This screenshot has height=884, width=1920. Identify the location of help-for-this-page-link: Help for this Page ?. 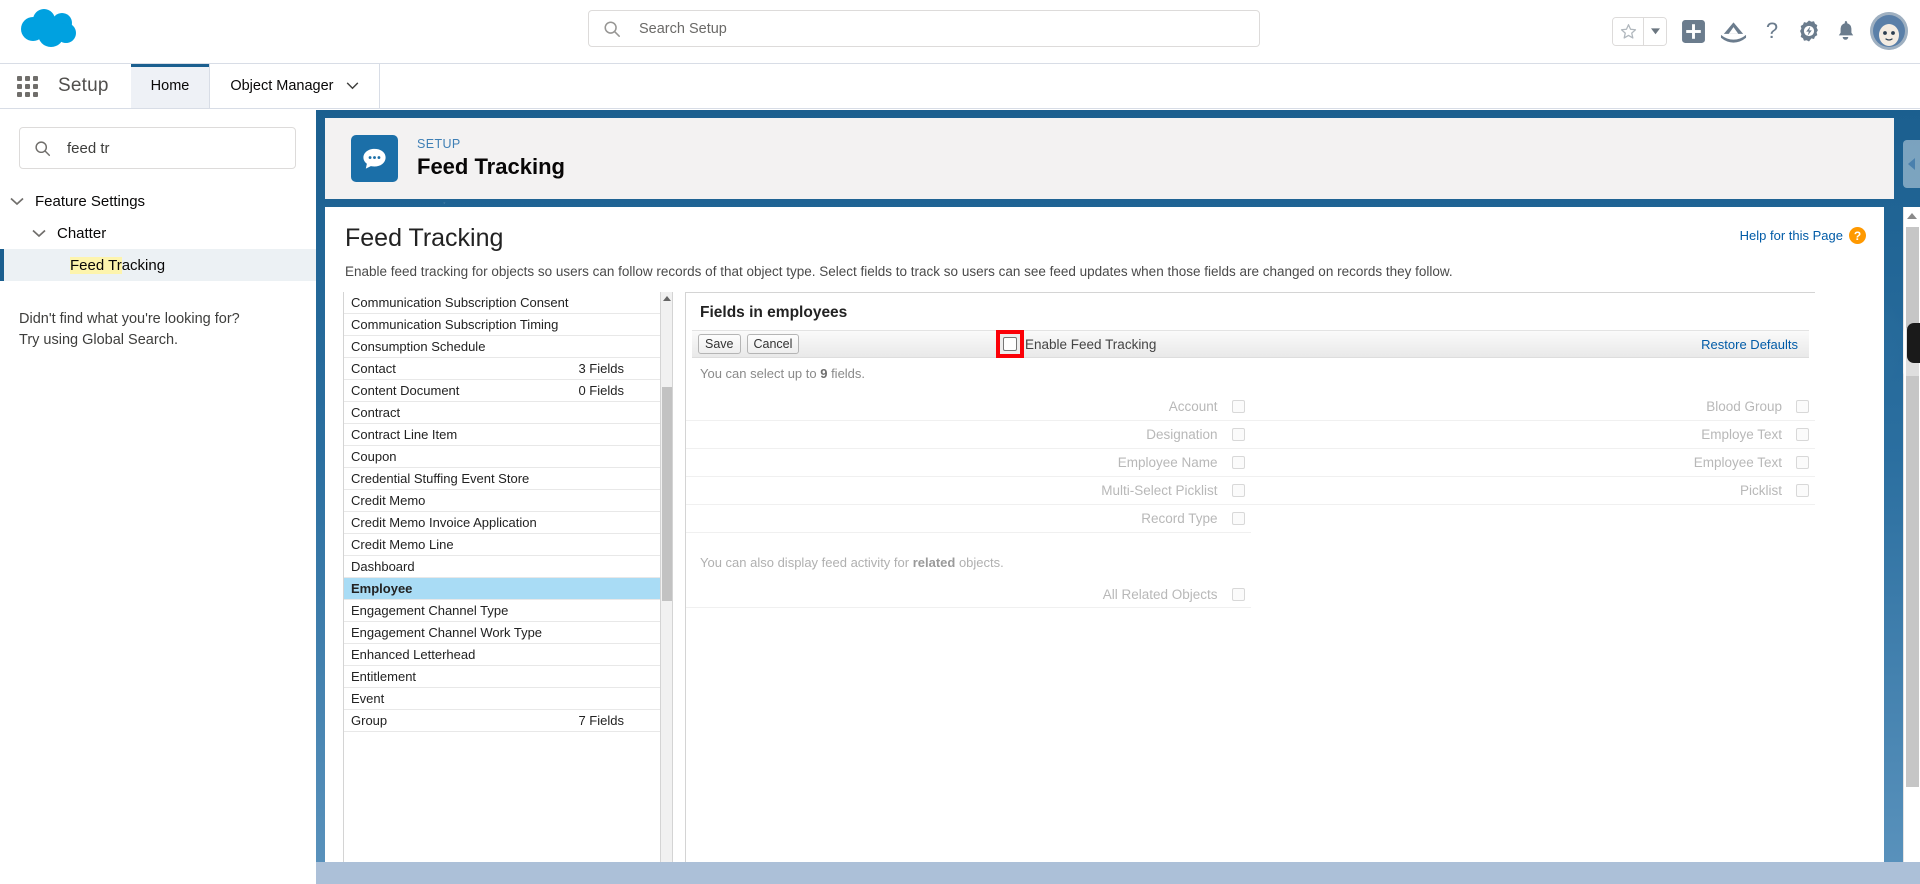
(1803, 235).